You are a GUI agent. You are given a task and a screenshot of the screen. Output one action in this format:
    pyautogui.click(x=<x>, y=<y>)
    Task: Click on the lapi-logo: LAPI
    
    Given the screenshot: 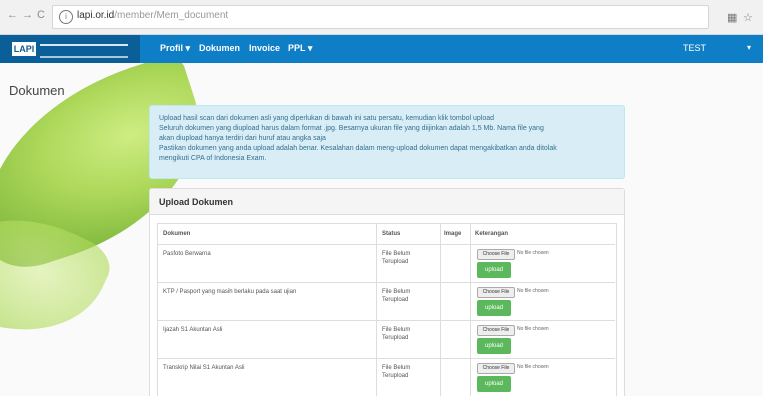 What is the action you would take?
    pyautogui.click(x=71, y=50)
    